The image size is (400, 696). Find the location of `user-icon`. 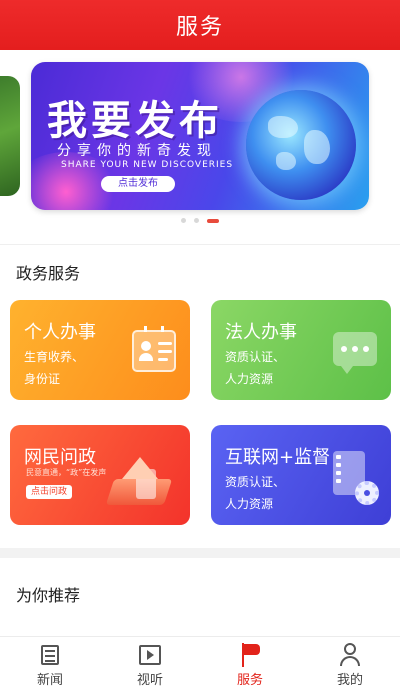

user-icon is located at coordinates (350, 655).